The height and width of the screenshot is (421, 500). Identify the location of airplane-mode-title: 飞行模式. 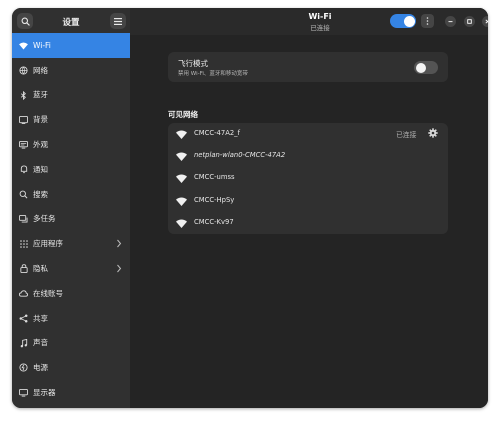
(193, 63).